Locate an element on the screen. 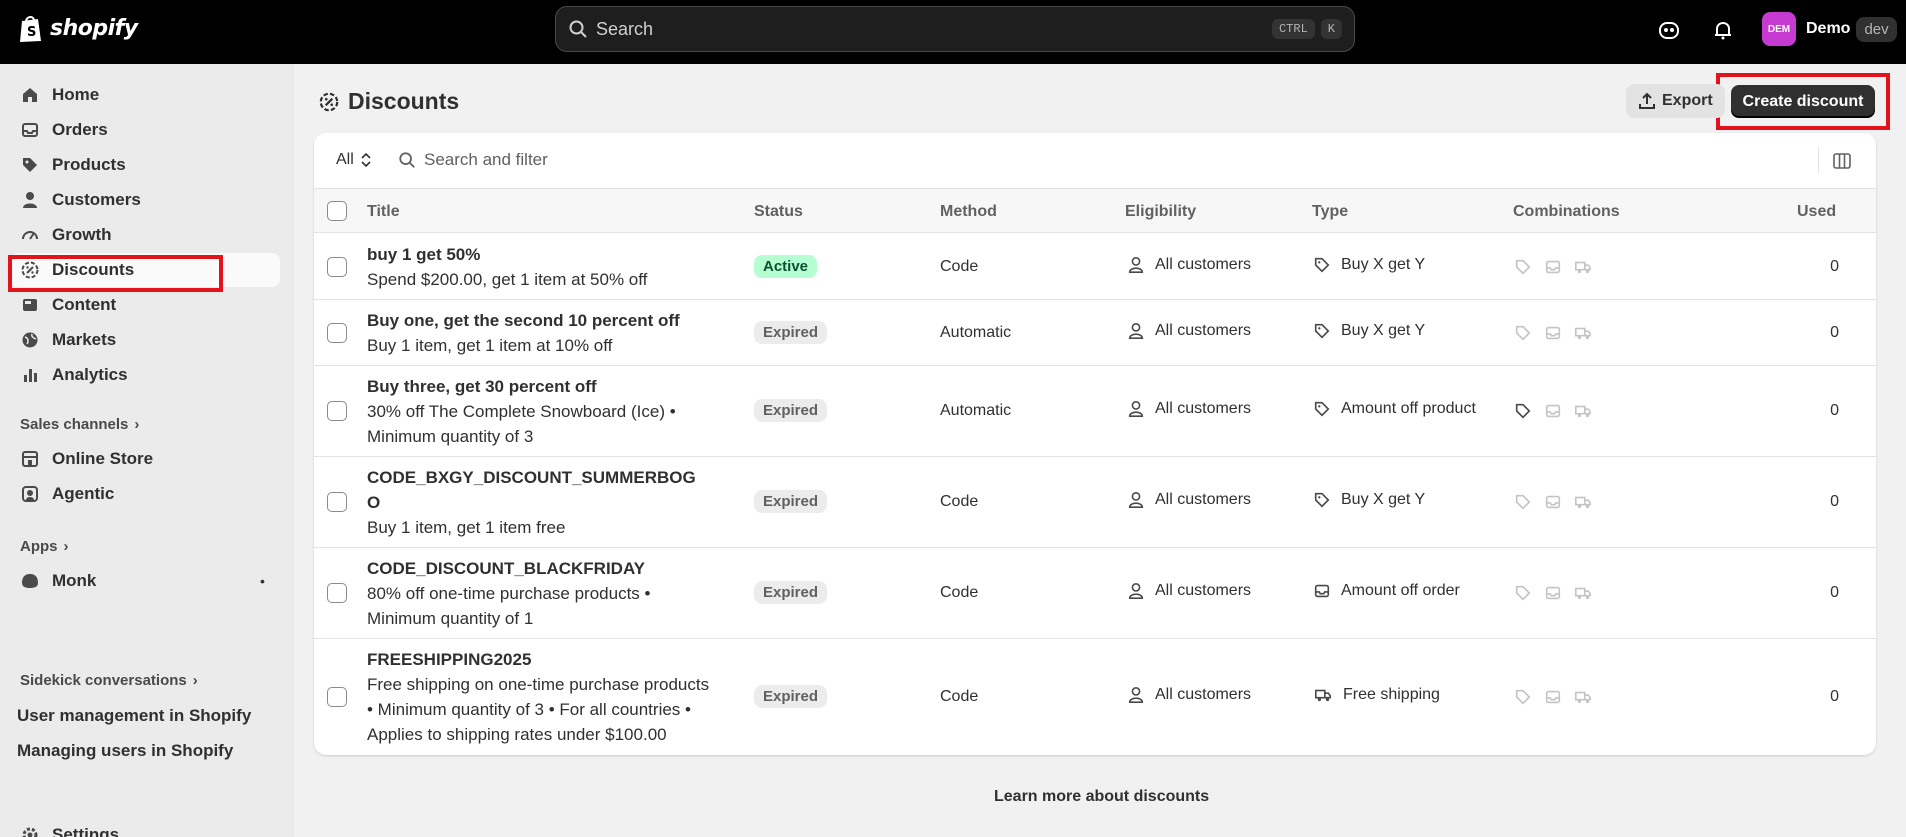 The height and width of the screenshot is (837, 1906). sidebar-item-content: Content is located at coordinates (145, 305).